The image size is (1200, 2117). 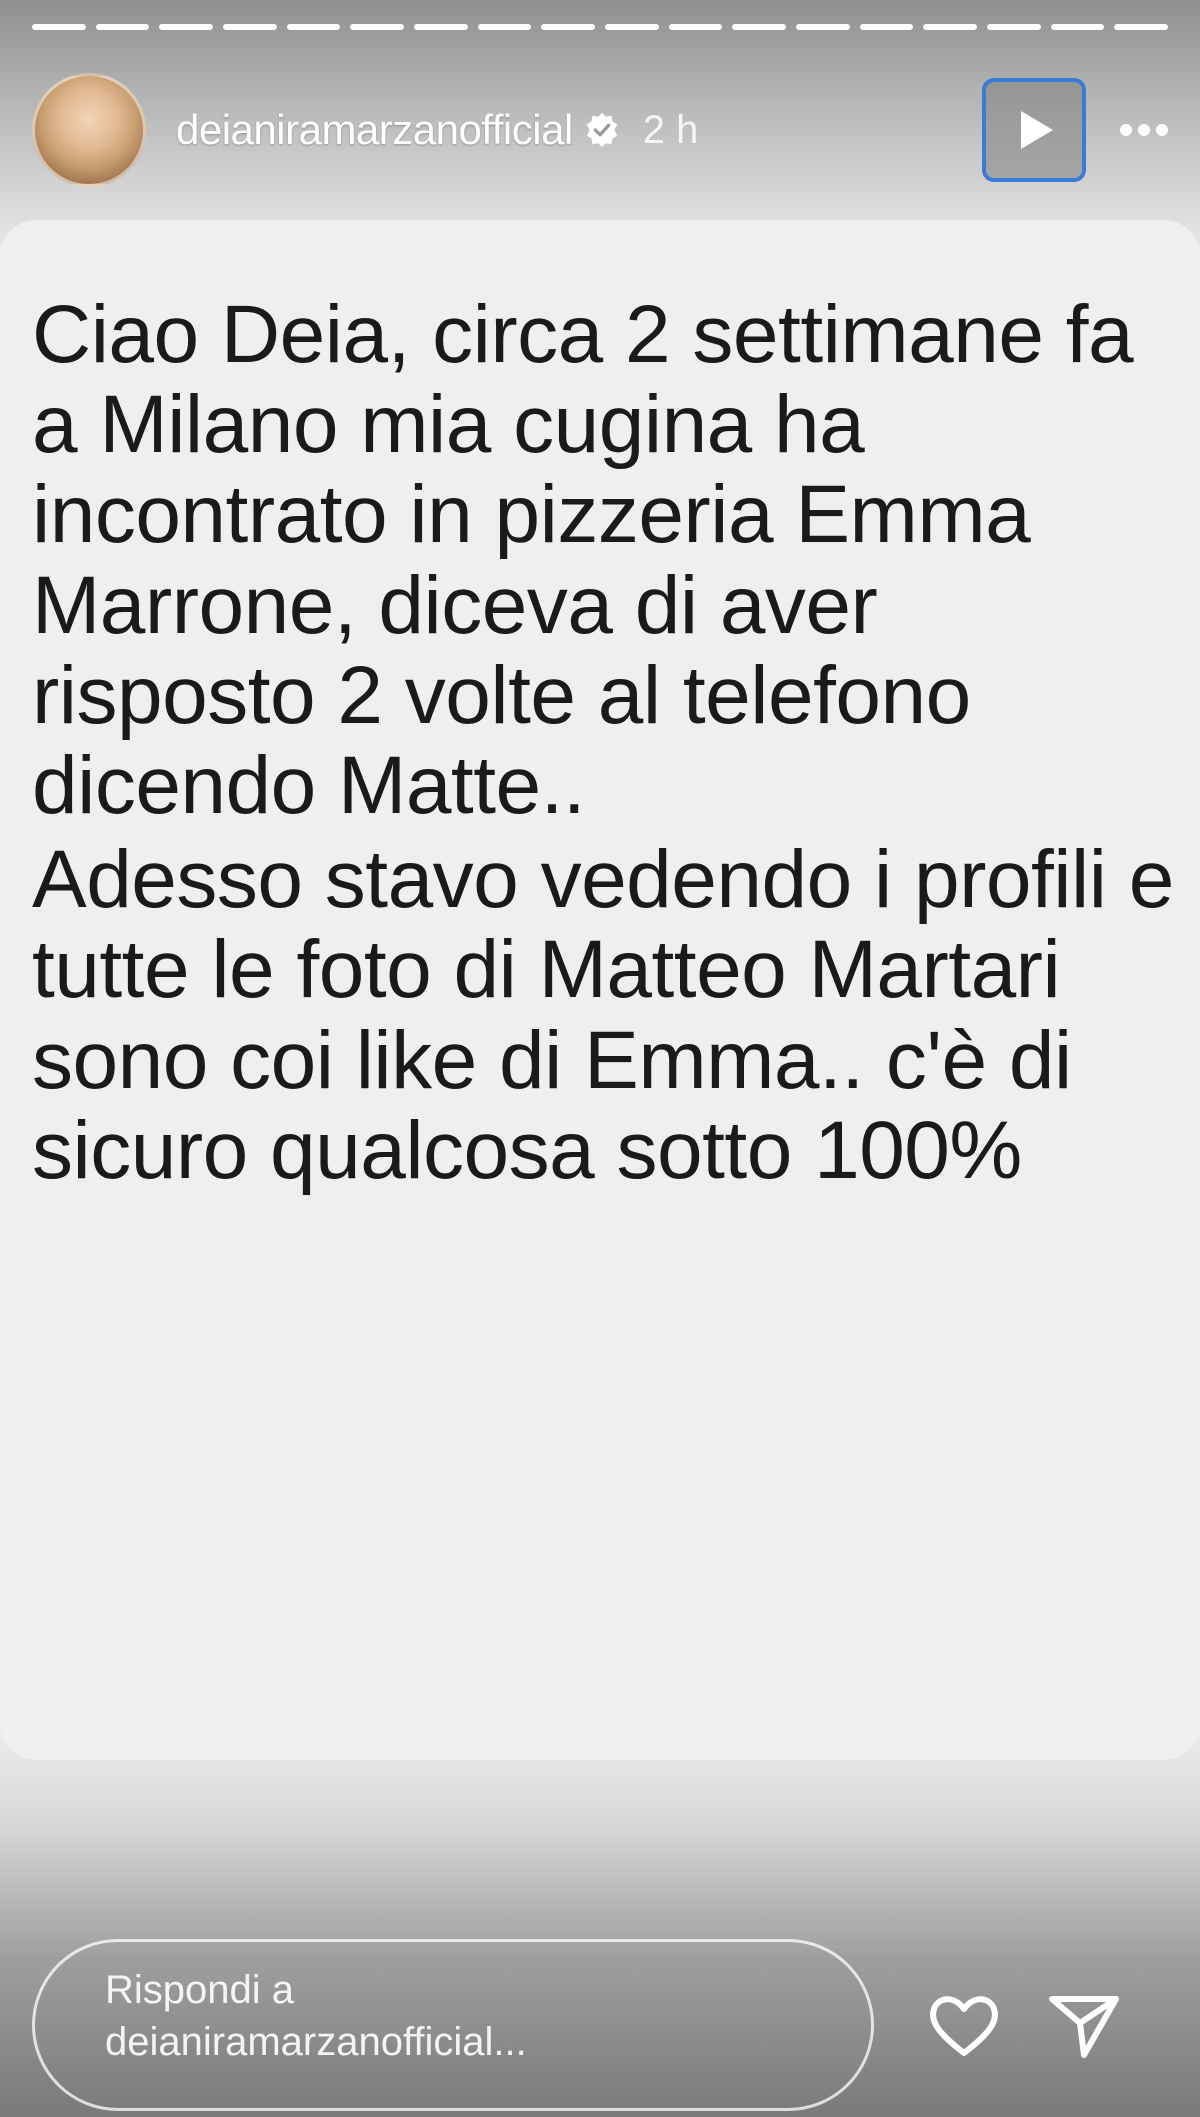 I want to click on avatar, so click(x=89, y=130).